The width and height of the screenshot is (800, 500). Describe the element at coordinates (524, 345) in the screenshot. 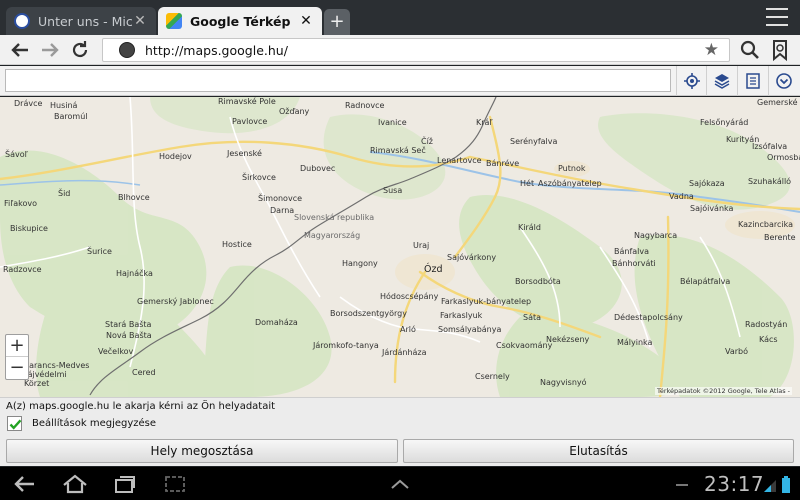

I see `map-place-label: Csokvaomány` at that location.